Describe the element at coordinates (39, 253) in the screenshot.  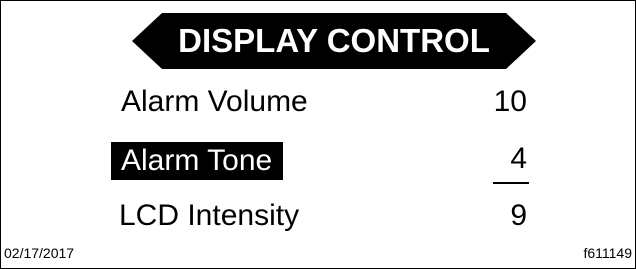
I see `footer-date: 02/17/2017` at that location.